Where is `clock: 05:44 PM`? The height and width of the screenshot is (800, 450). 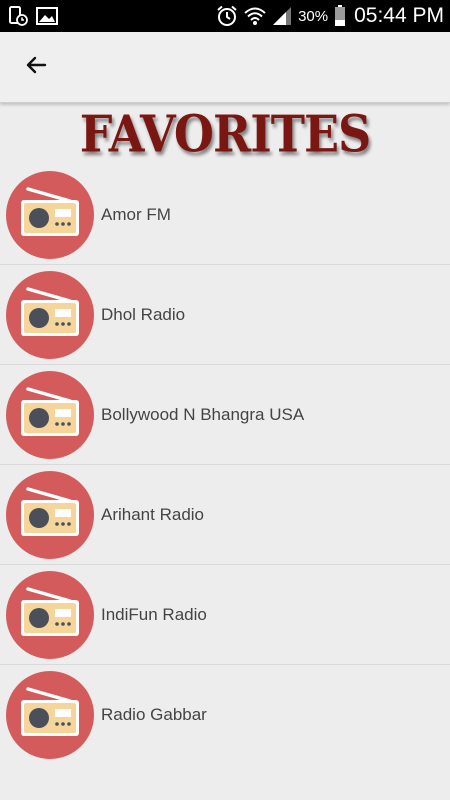 clock: 05:44 PM is located at coordinates (399, 15).